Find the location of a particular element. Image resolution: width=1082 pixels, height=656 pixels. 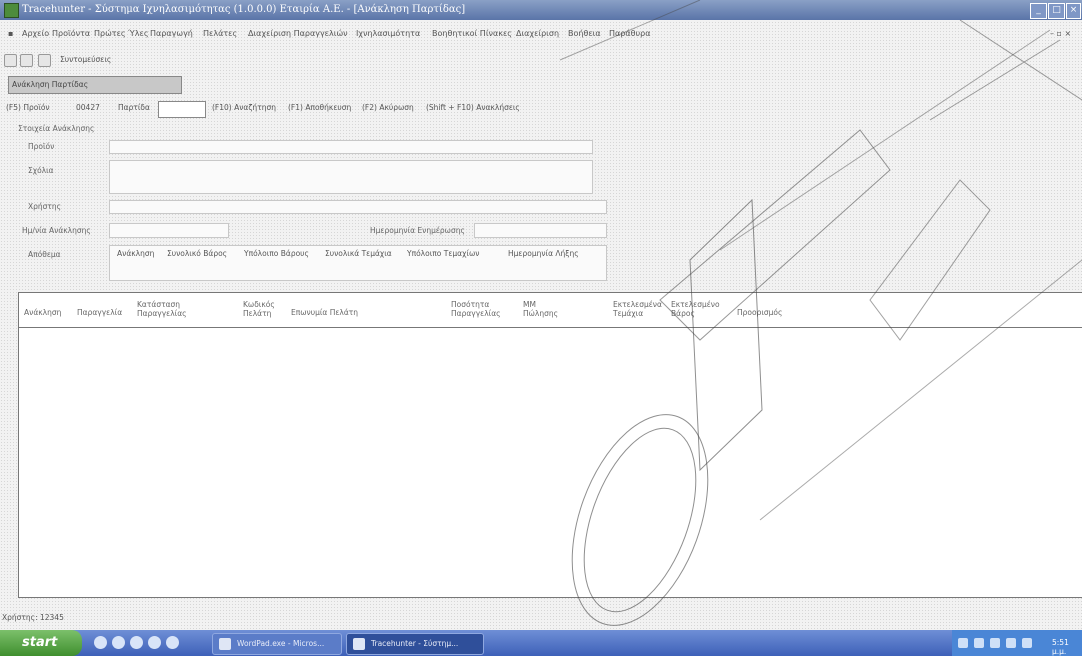

explorer-icon is located at coordinates (136, 642).